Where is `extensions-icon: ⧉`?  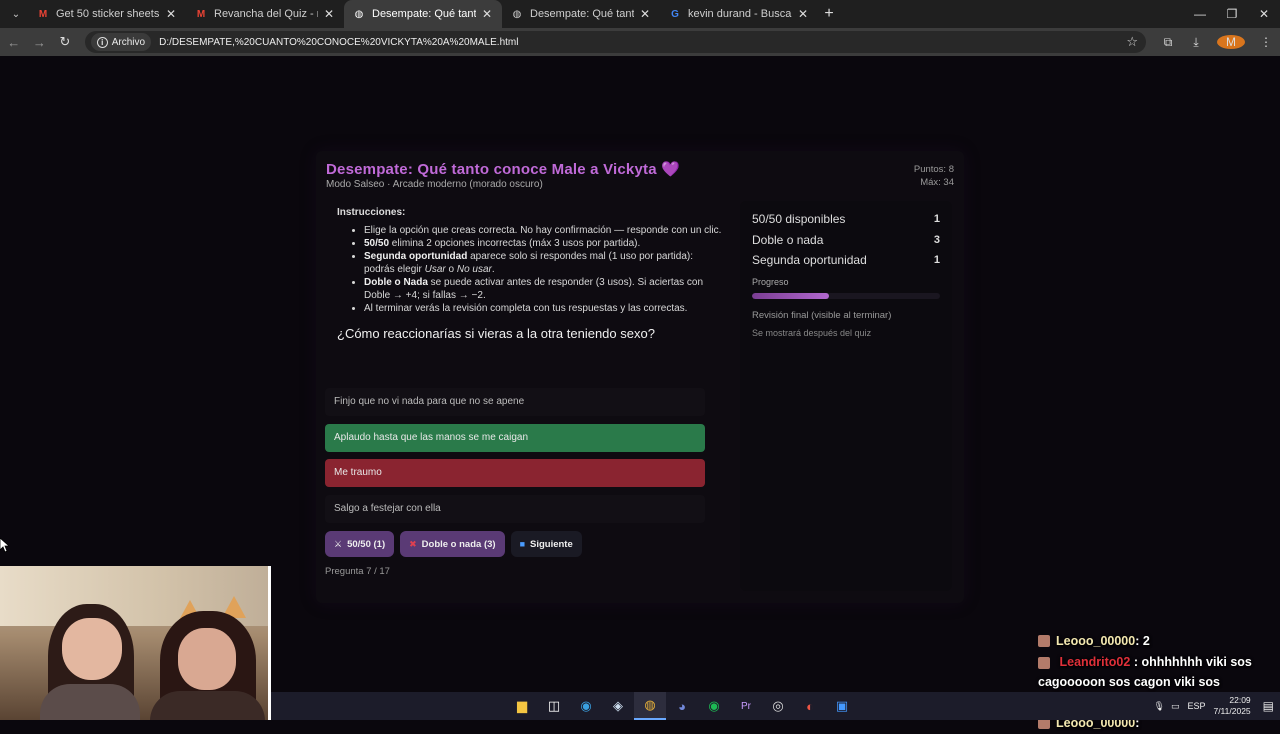
extensions-icon: ⧉ is located at coordinates (1168, 42).